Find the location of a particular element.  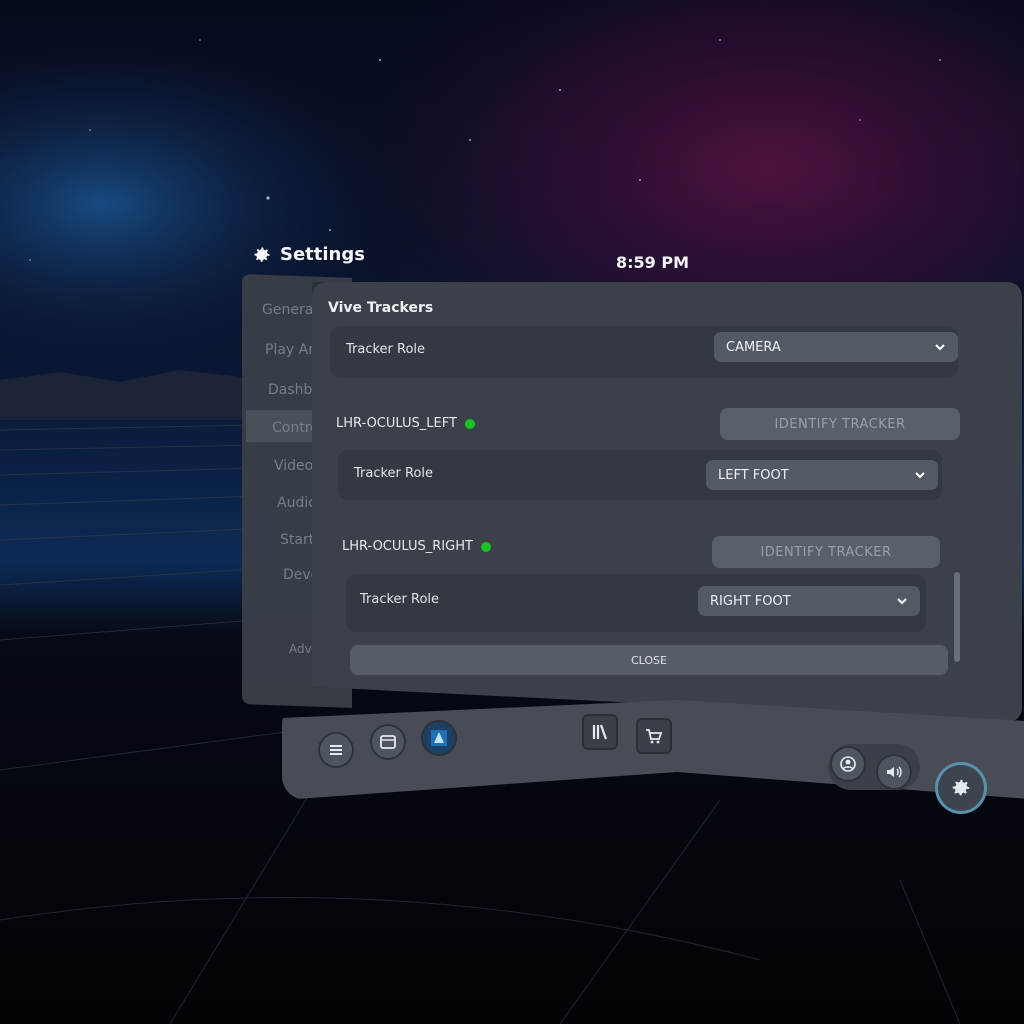

window-icon is located at coordinates (388, 742).